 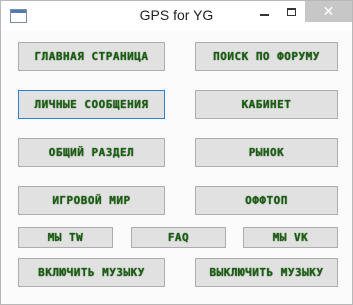 I want to click on faq-button: FAQ, so click(x=178, y=237).